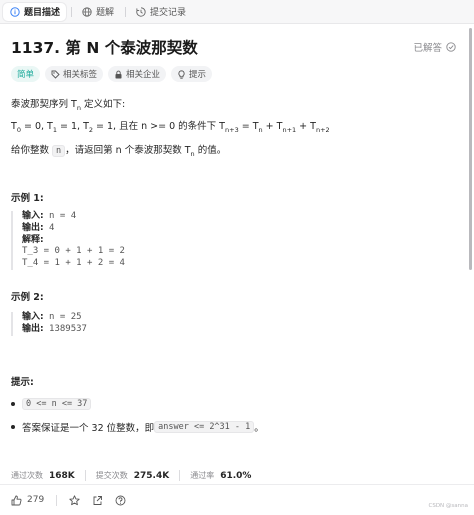  I want to click on hint-button: 提示, so click(192, 74).